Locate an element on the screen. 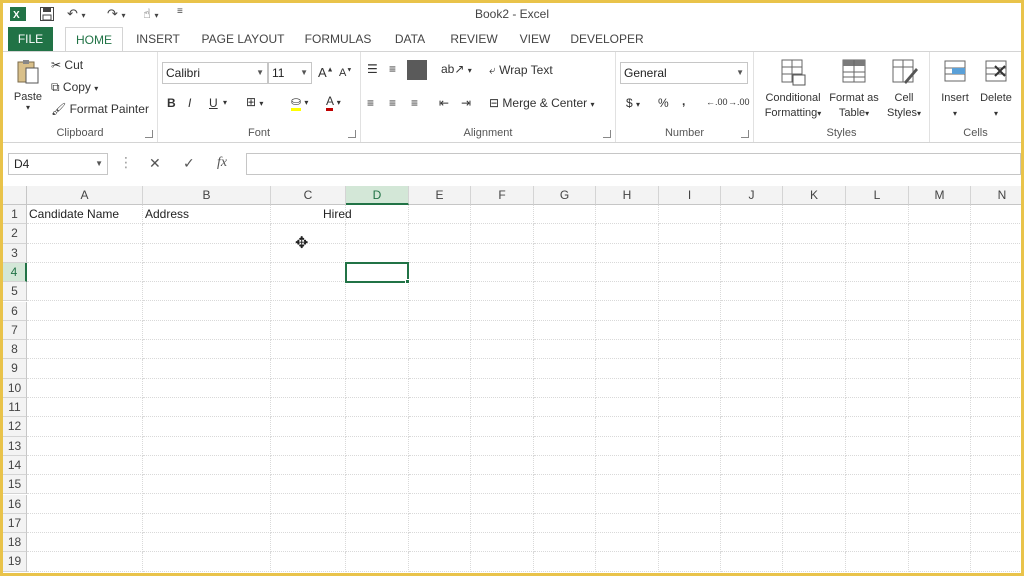 This screenshot has width=1024, height=576. cell-g17 is located at coordinates (565, 523).